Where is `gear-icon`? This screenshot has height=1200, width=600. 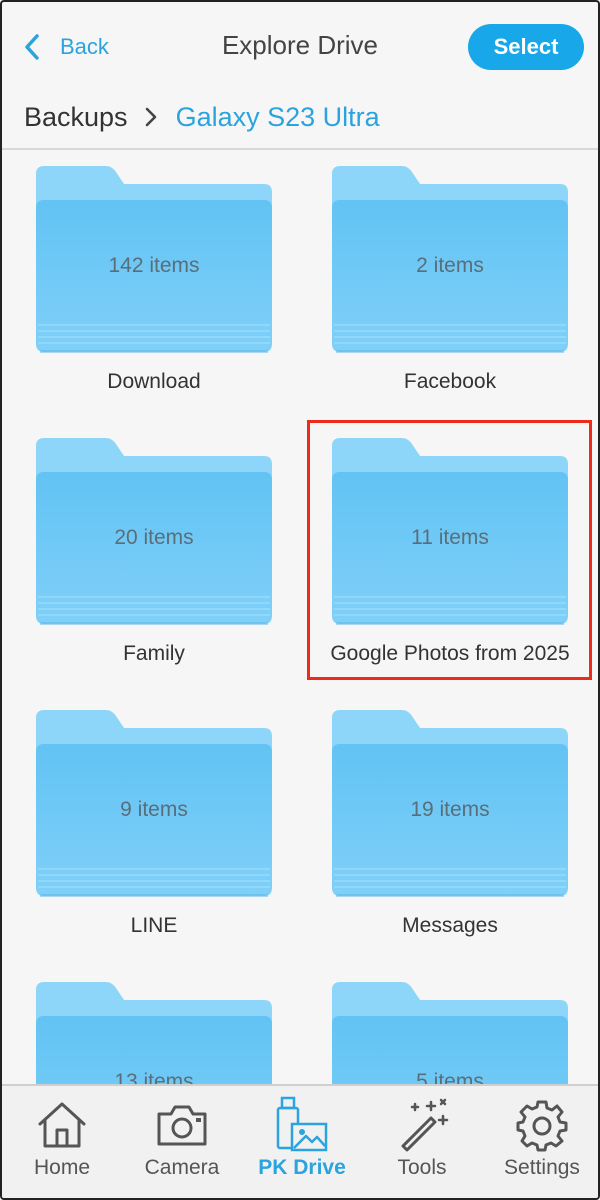 gear-icon is located at coordinates (542, 1125).